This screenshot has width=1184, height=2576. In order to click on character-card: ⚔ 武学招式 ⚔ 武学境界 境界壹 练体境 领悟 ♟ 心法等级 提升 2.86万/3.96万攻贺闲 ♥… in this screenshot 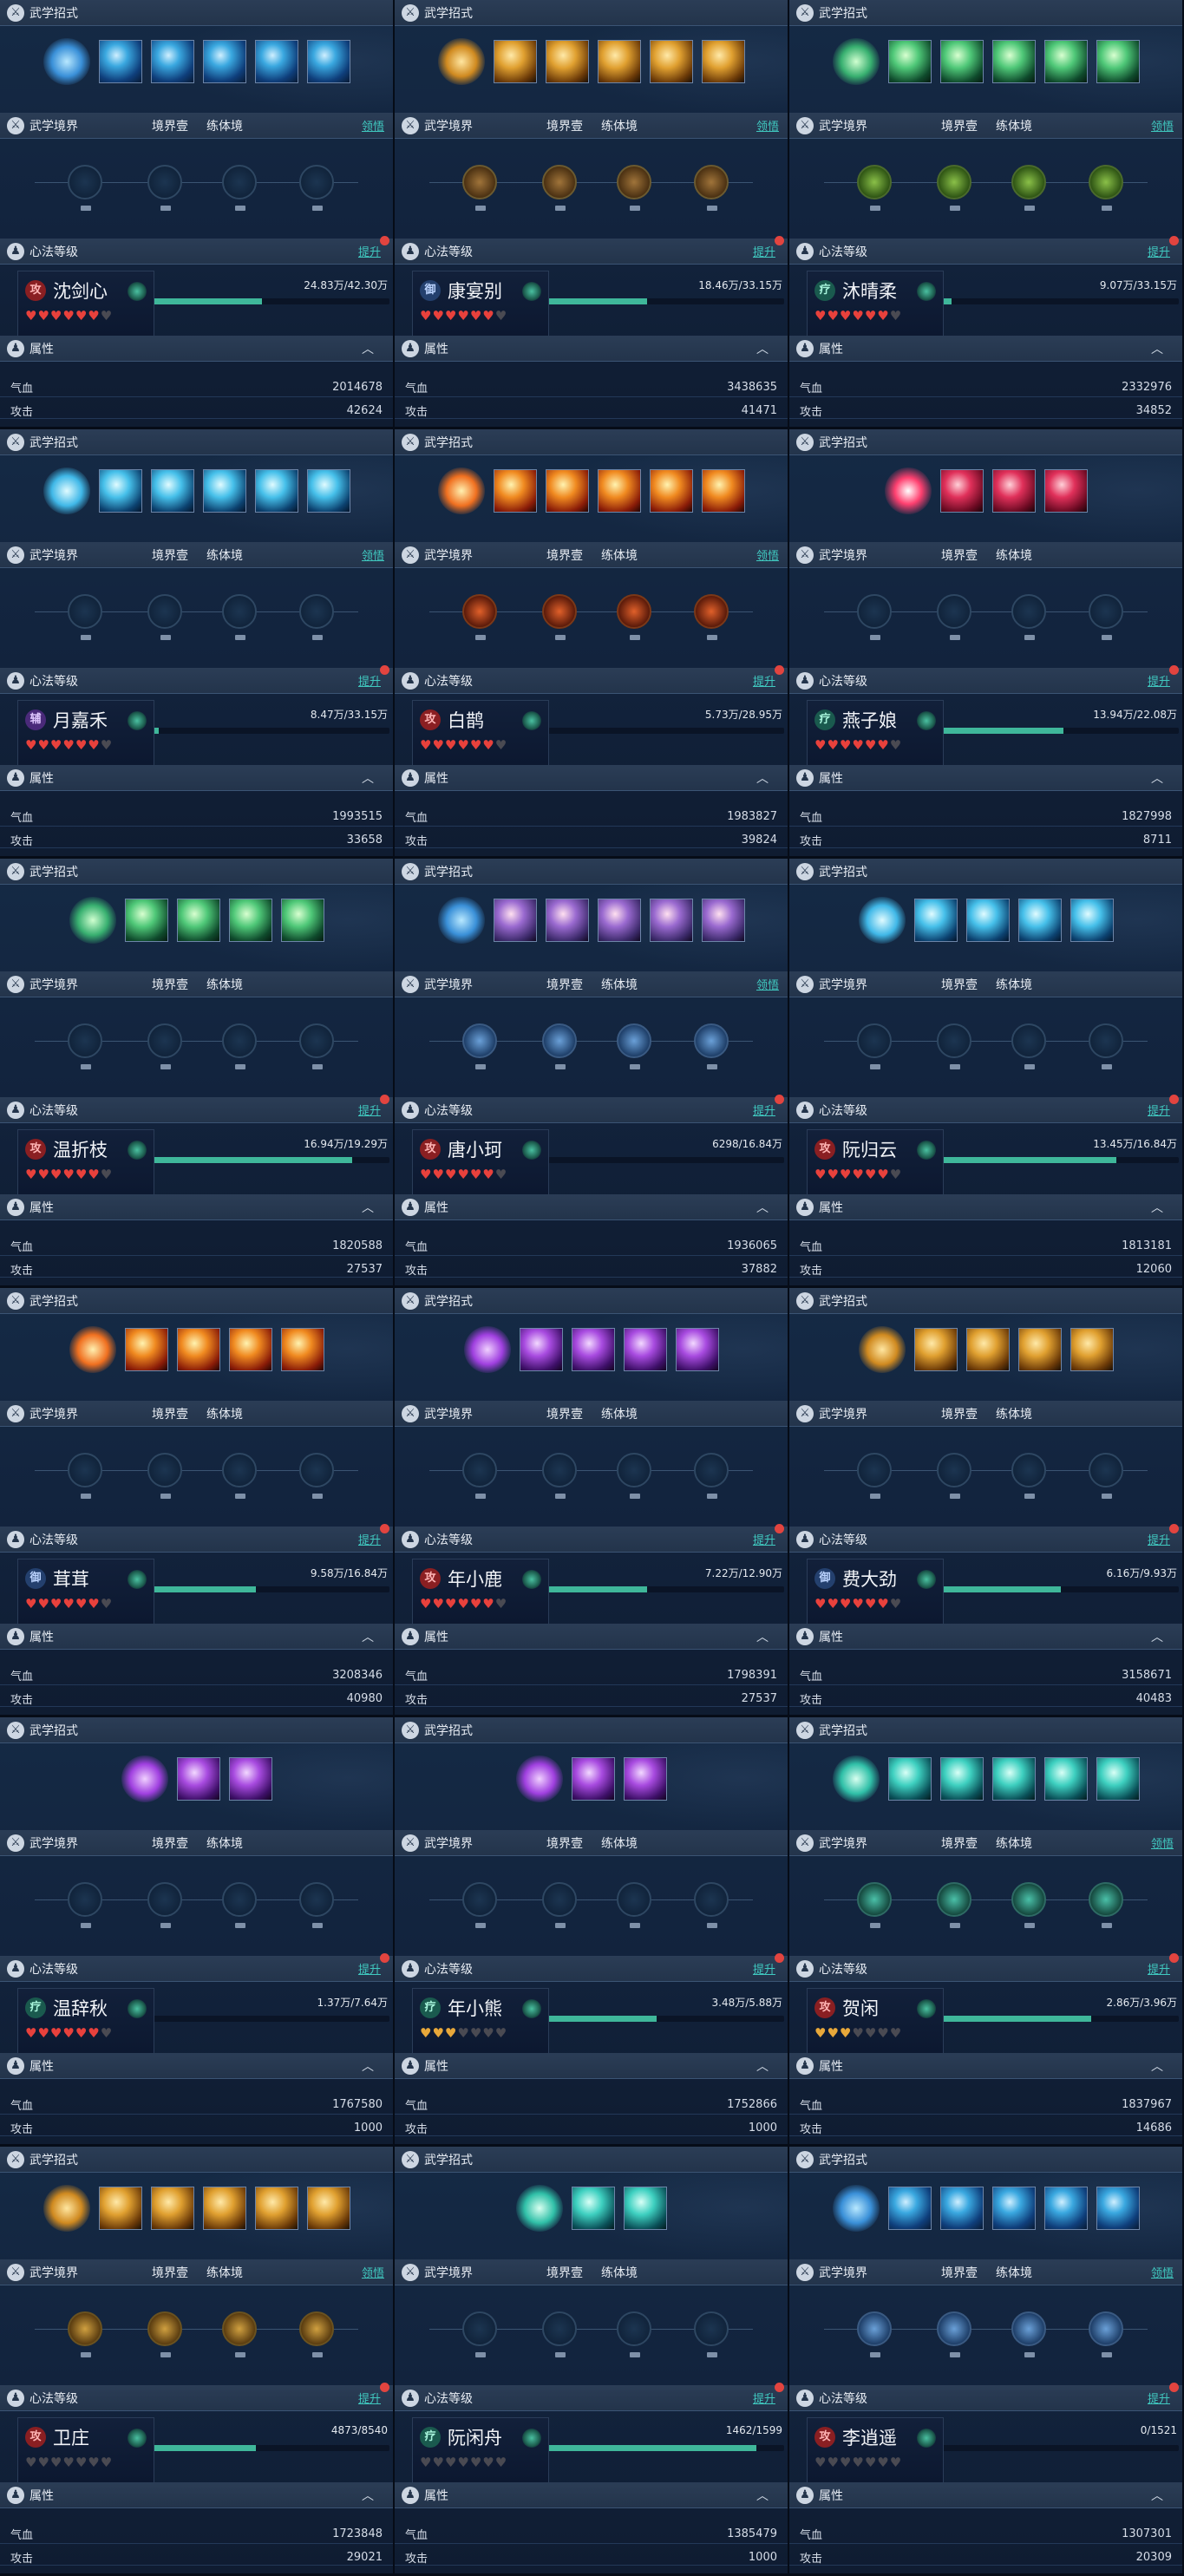, I will do `click(987, 1932)`.